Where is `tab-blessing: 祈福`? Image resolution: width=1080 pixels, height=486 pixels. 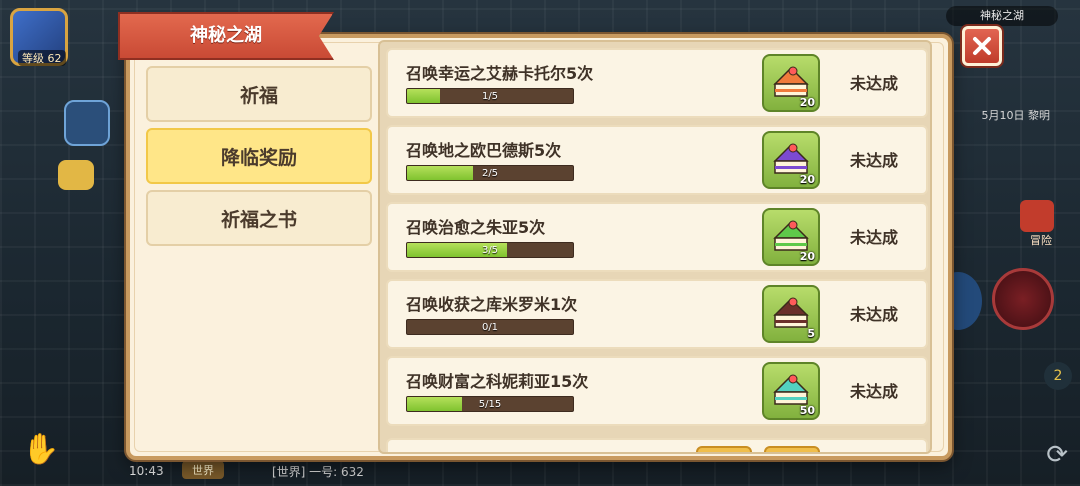 tab-blessing: 祈福 is located at coordinates (259, 94).